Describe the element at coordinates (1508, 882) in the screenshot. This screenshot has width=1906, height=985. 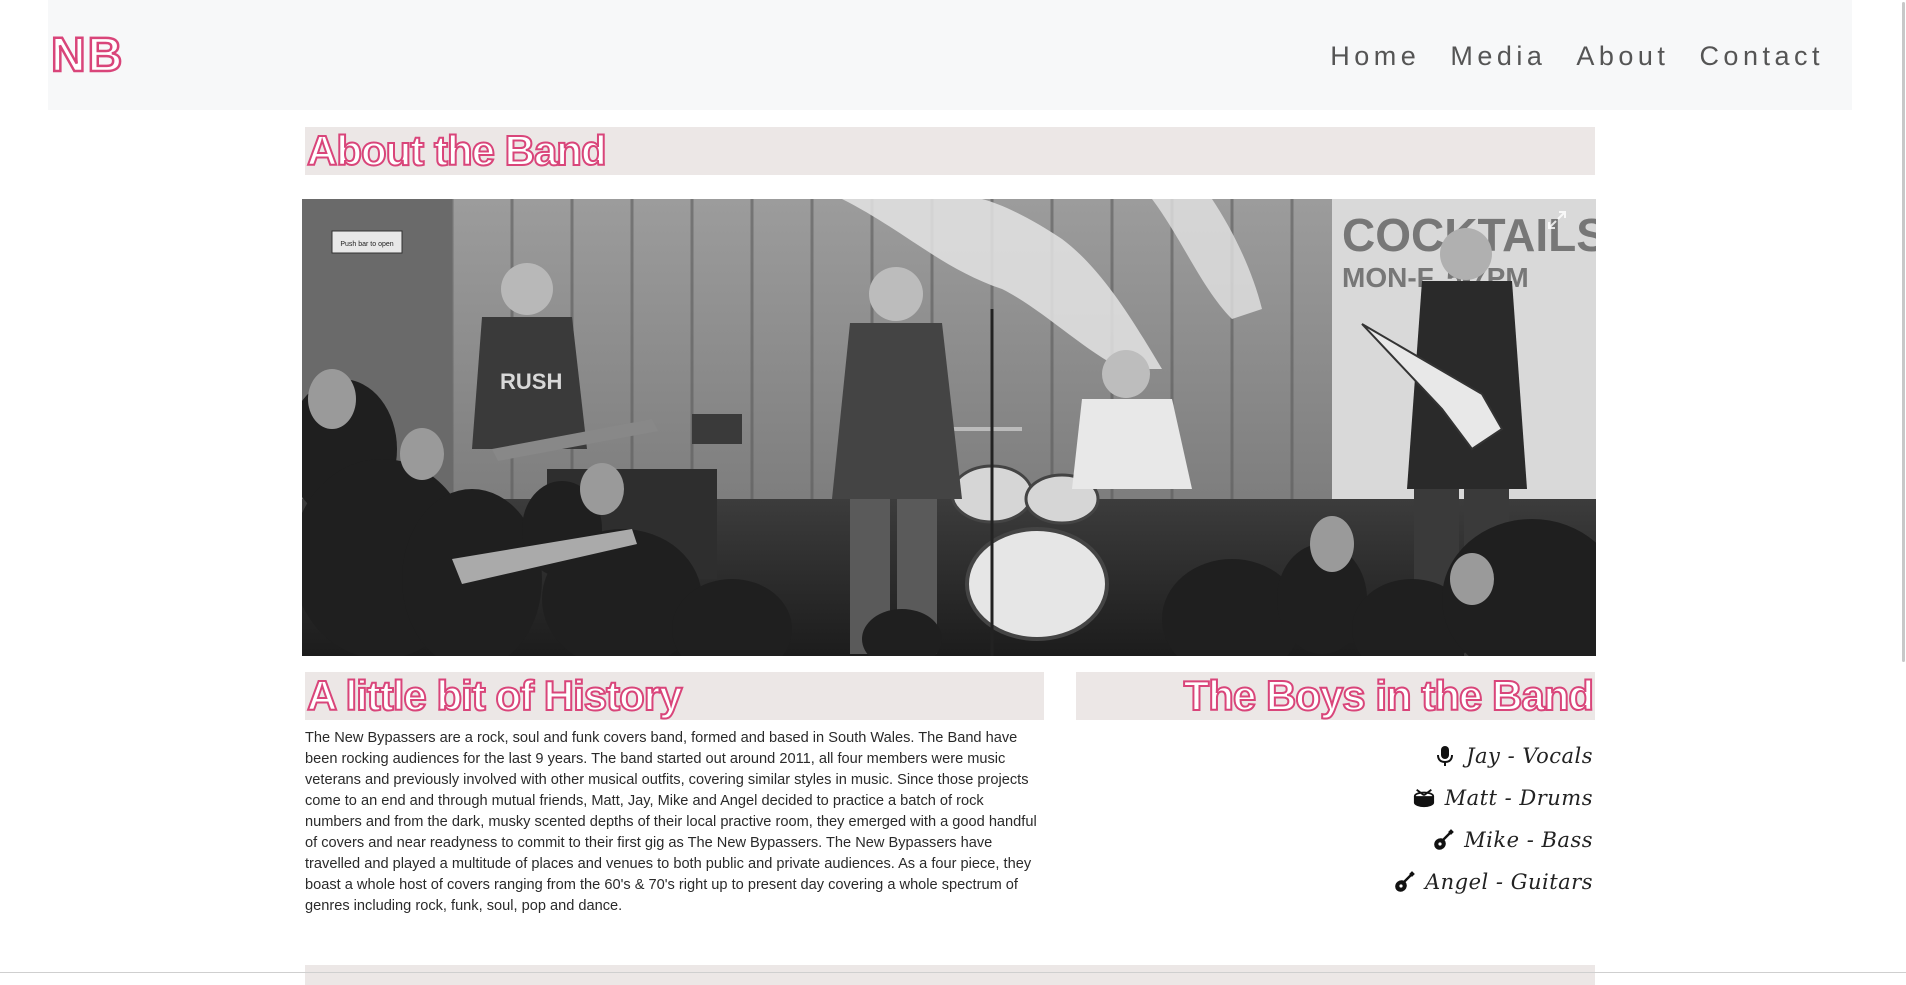
I see `member-label: Angel - Guitars` at that location.